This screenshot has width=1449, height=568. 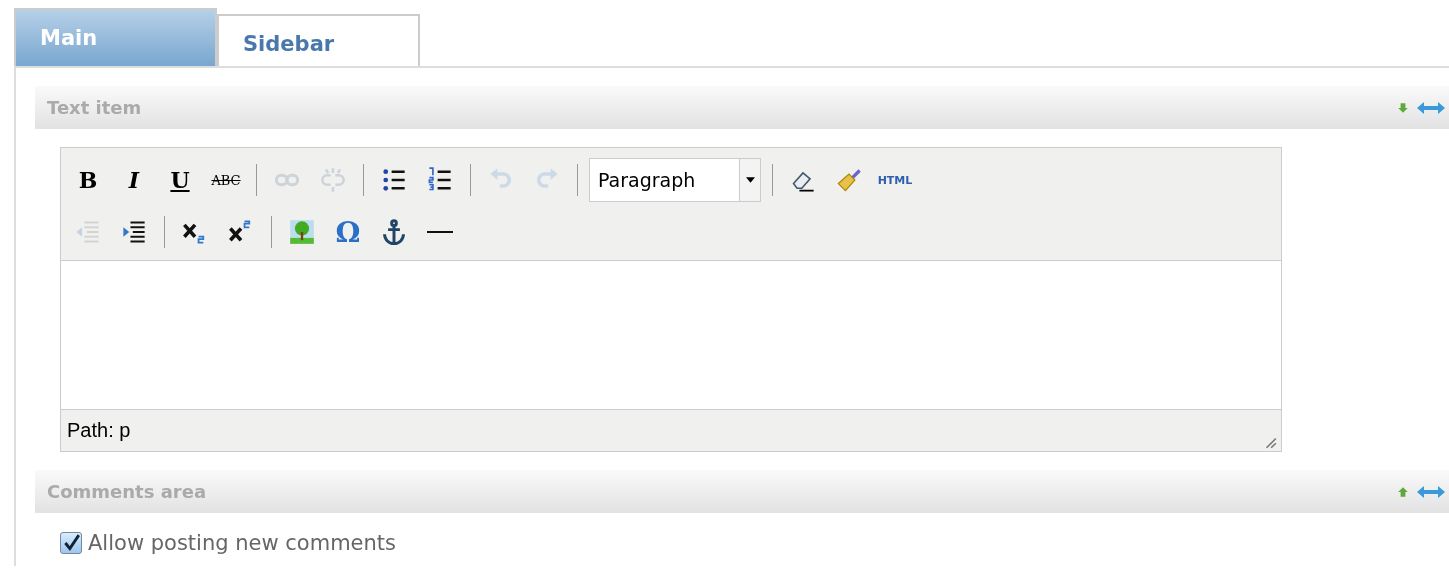 What do you see at coordinates (71, 543) in the screenshot?
I see `checkbox` at bounding box center [71, 543].